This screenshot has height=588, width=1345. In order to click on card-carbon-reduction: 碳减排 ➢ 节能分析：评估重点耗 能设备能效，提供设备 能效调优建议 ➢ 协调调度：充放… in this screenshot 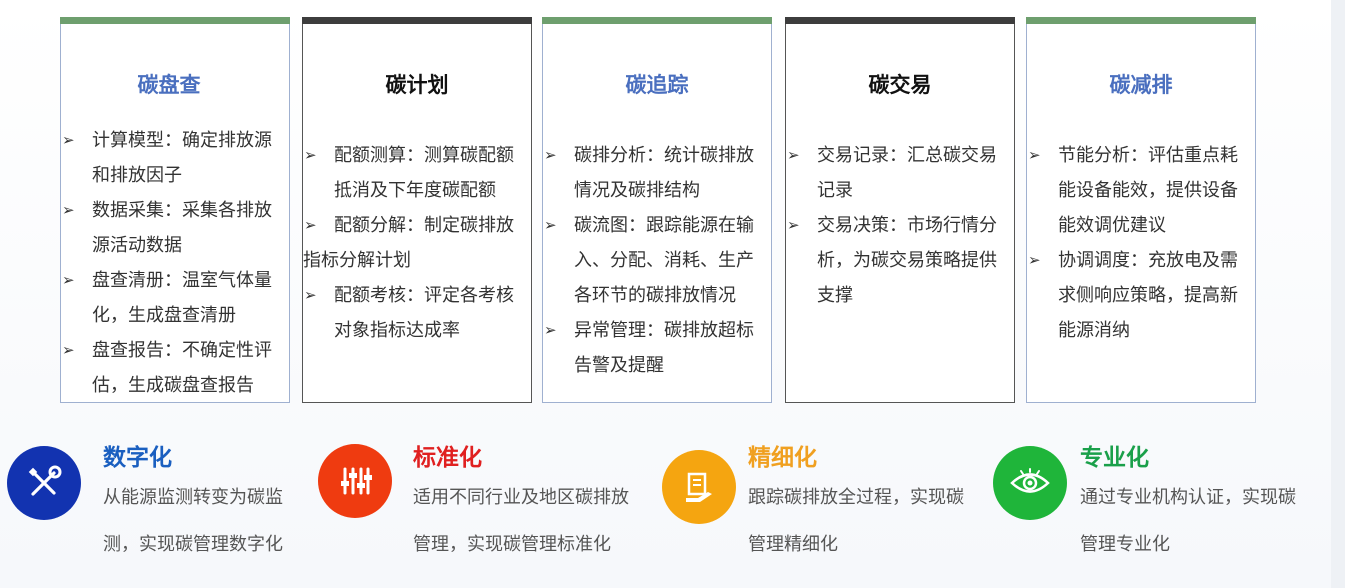, I will do `click(1141, 210)`.